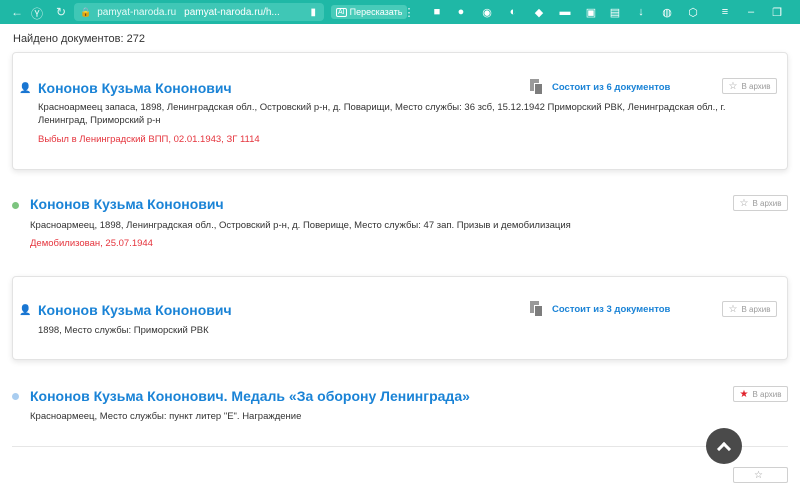 The image size is (800, 483). What do you see at coordinates (91, 243) in the screenshot?
I see `record-status: Демобилизован, 25.07.1944` at bounding box center [91, 243].